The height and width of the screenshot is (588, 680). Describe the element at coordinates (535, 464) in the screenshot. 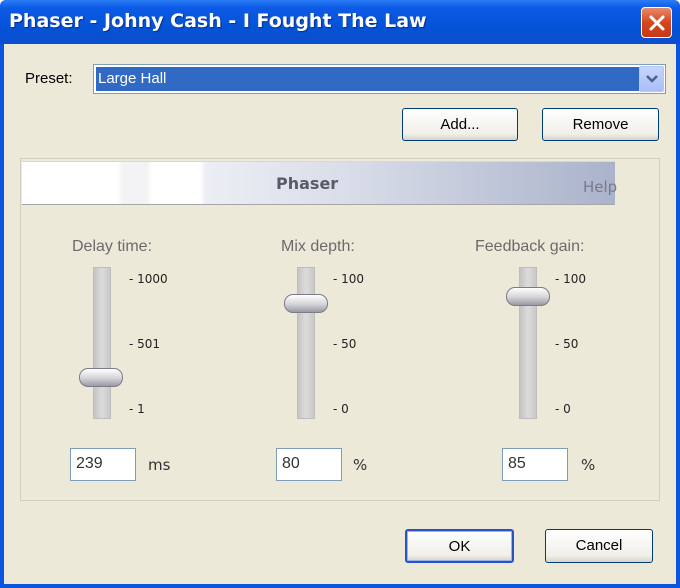

I see `feedback-gain-input: 85` at that location.